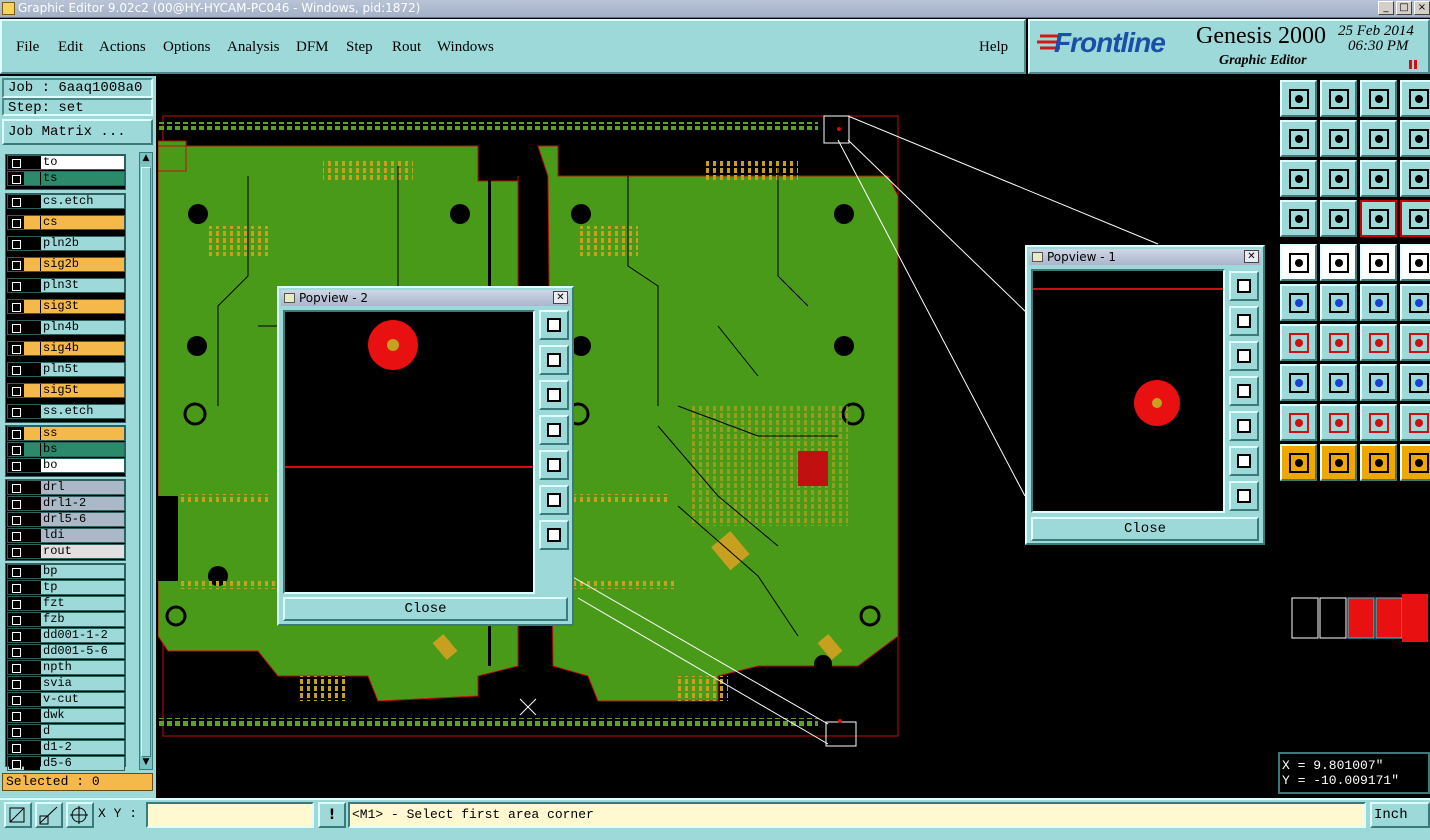 The height and width of the screenshot is (840, 1430). I want to click on move-arrow-icon, so click(1415, 302).